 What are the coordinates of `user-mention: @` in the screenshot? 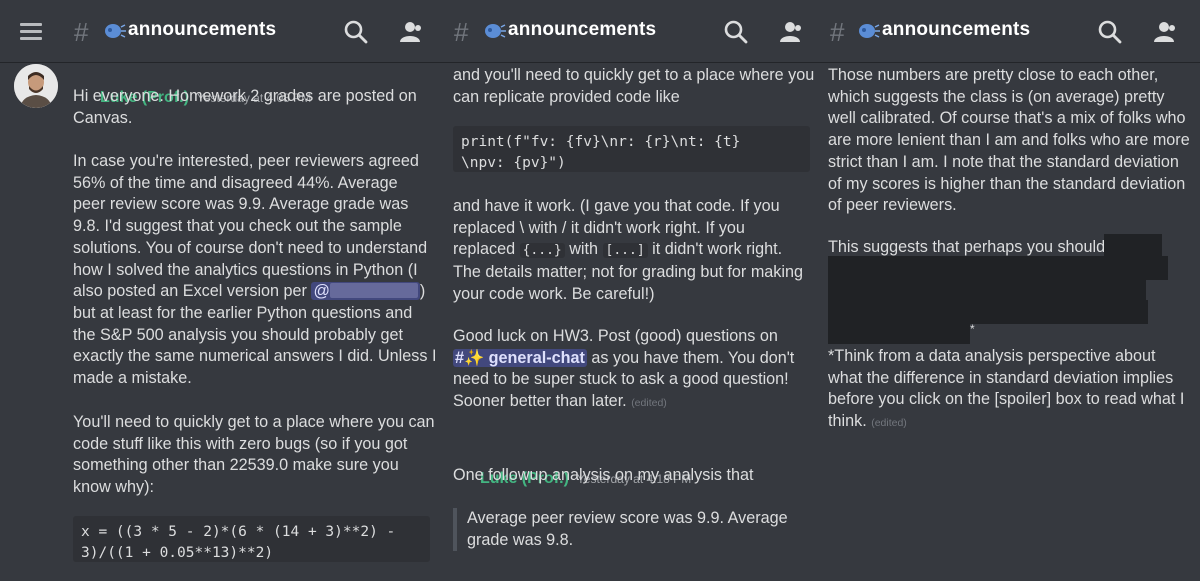 It's located at (365, 291).